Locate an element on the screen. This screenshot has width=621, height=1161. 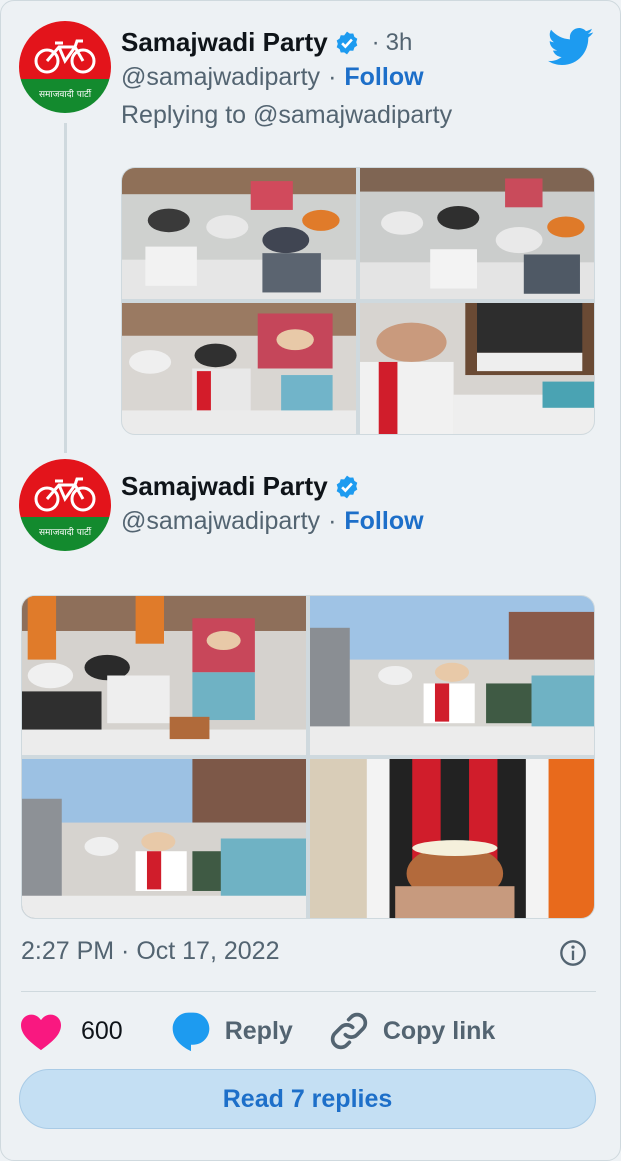
info-icon is located at coordinates (573, 953).